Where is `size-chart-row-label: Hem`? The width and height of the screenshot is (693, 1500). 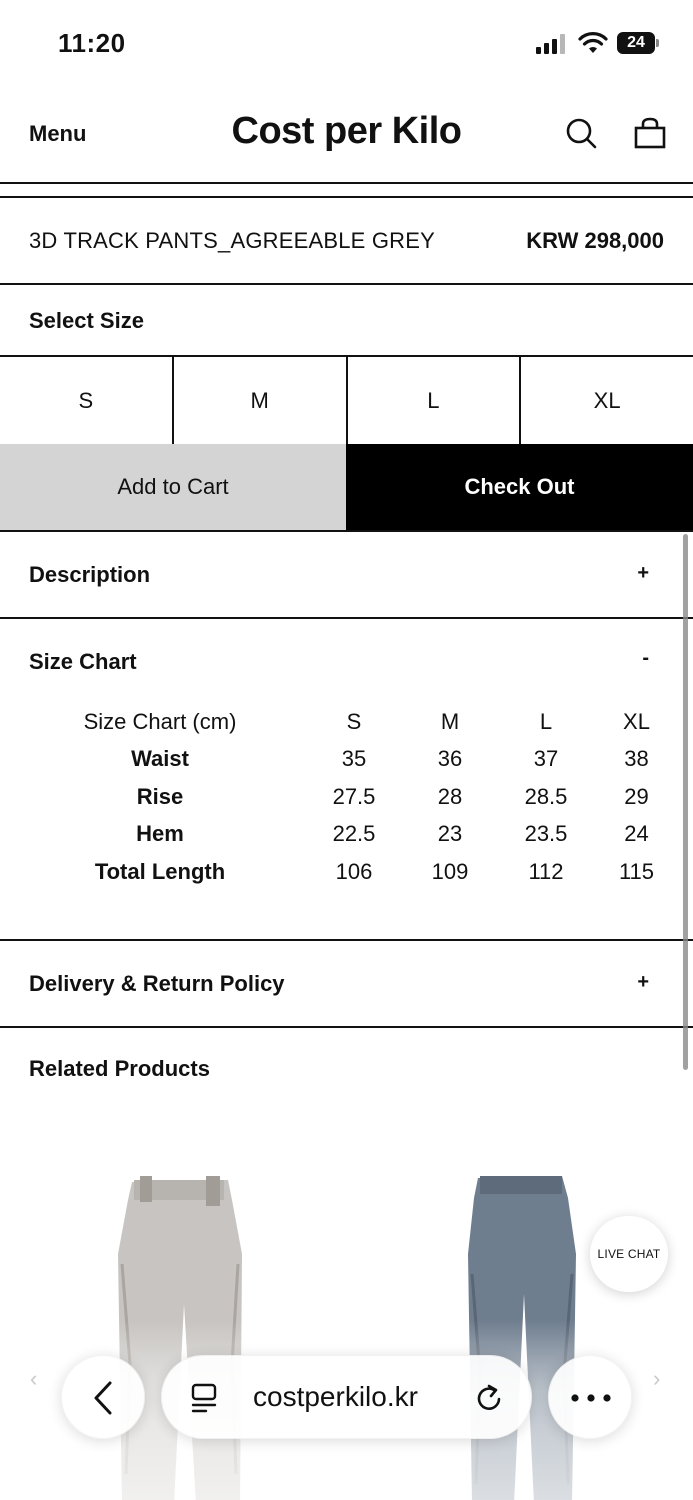
size-chart-row-label: Hem is located at coordinates (160, 834).